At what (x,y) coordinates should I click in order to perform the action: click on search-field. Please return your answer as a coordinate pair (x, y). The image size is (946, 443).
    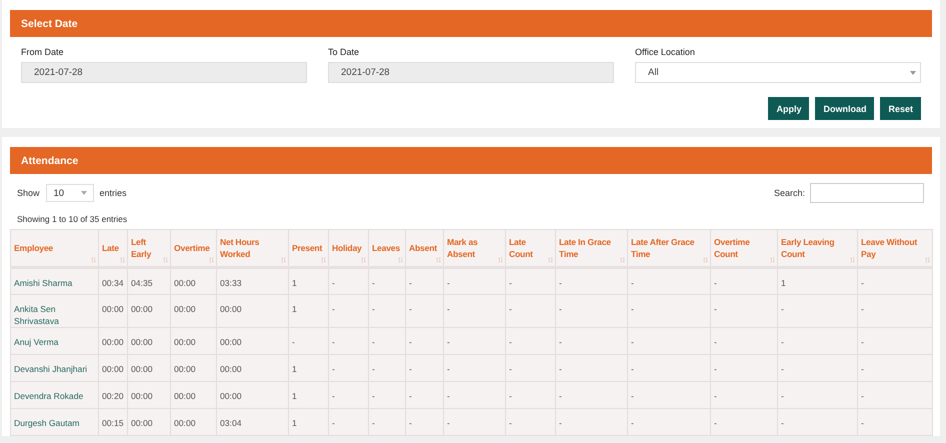
    Looking at the image, I should click on (867, 193).